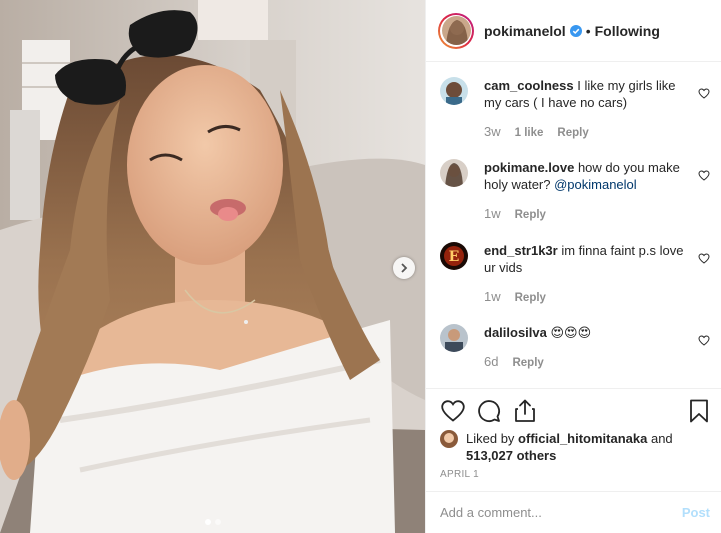  Describe the element at coordinates (212, 522) in the screenshot. I see `carousel-indicator` at that location.